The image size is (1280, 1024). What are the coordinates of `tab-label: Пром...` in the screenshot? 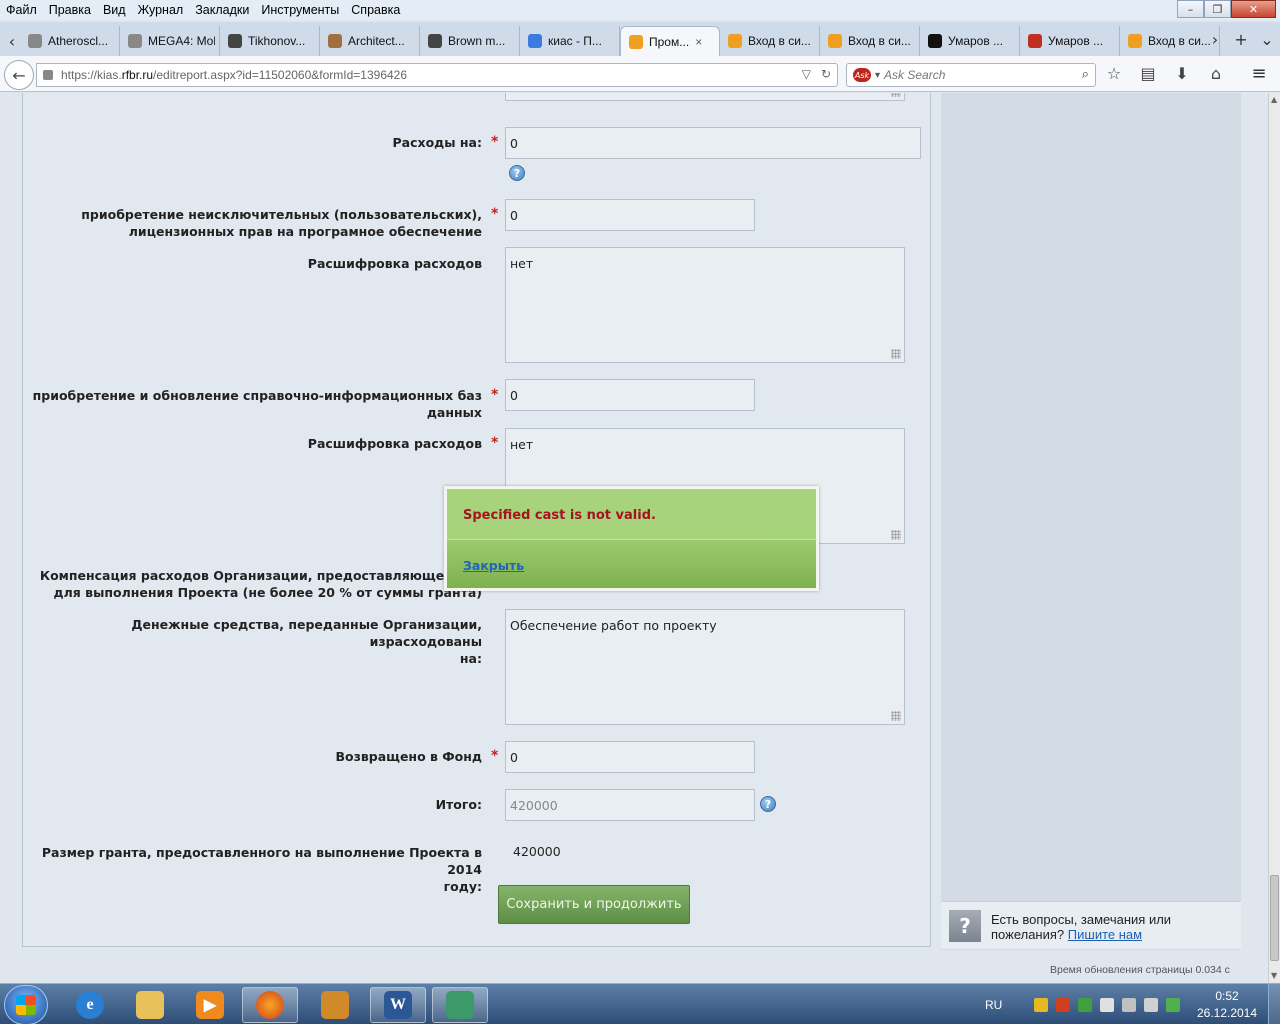 It's located at (669, 41).